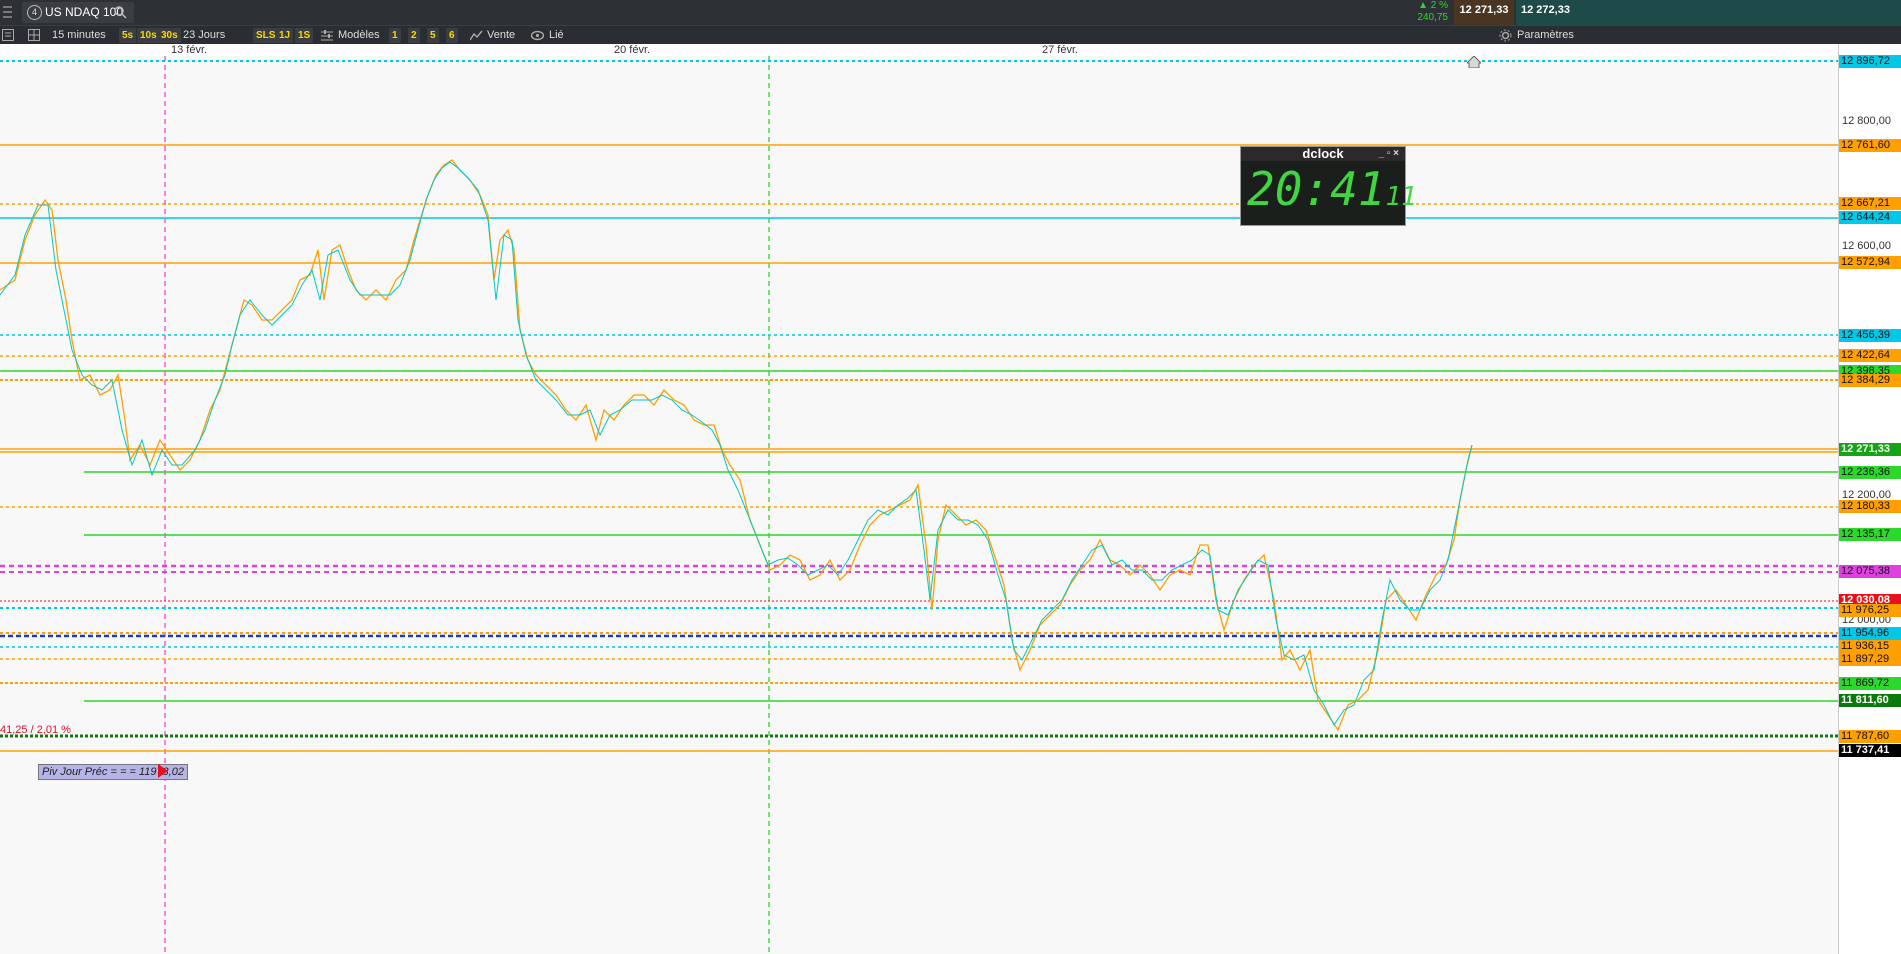  Describe the element at coordinates (1870, 449) in the screenshot. I see `price-level-label: 12 271,33` at that location.